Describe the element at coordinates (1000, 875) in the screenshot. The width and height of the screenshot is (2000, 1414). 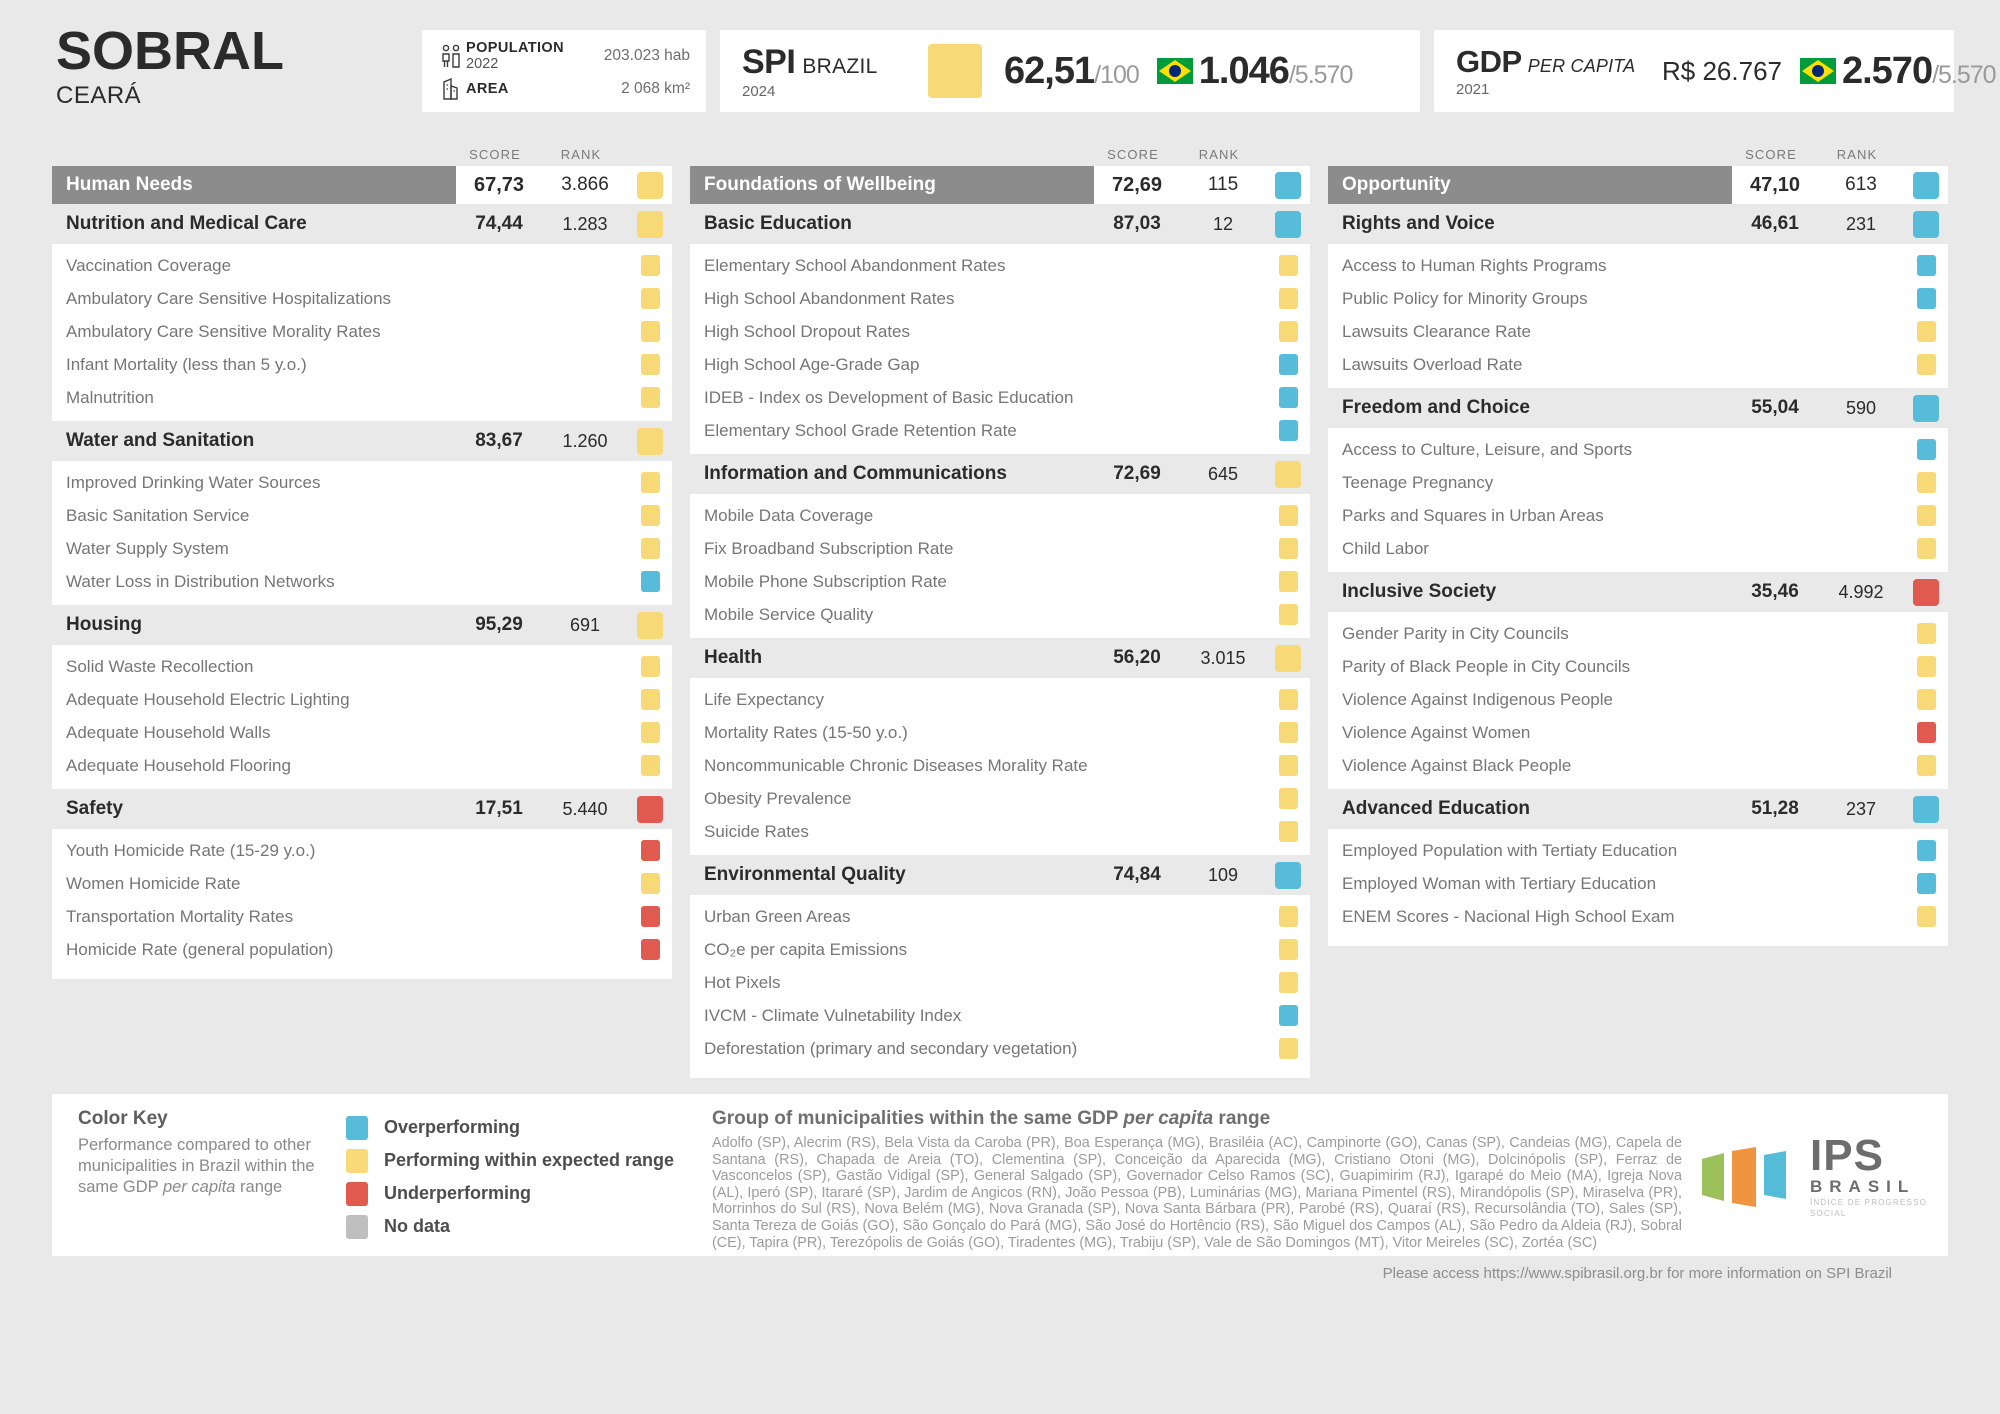
I see `component-row: Environmental Quality 74,84 109` at that location.